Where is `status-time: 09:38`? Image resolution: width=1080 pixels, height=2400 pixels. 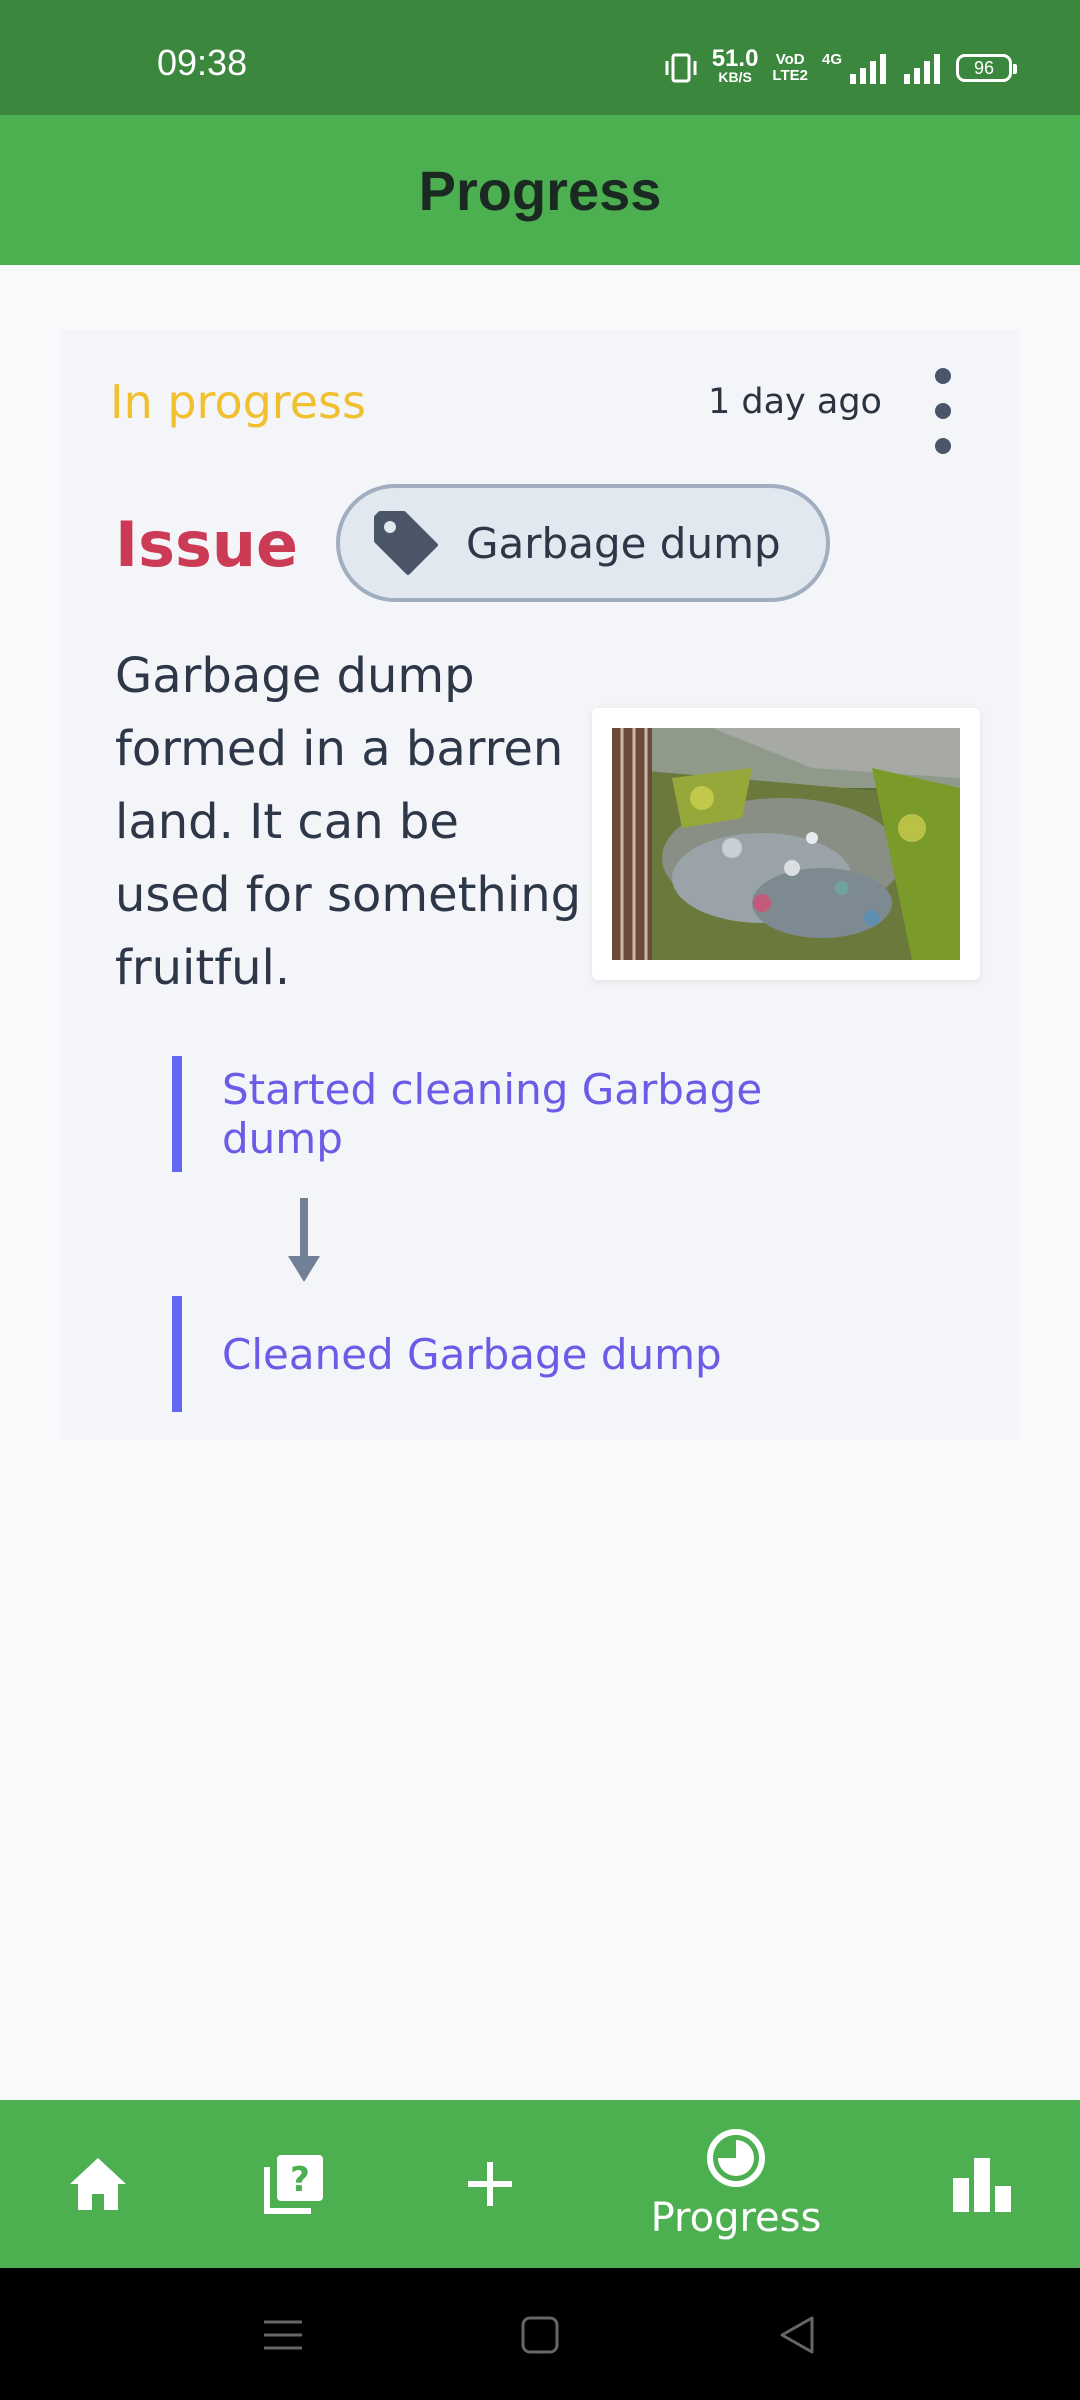
status-time: 09:38 is located at coordinates (202, 62).